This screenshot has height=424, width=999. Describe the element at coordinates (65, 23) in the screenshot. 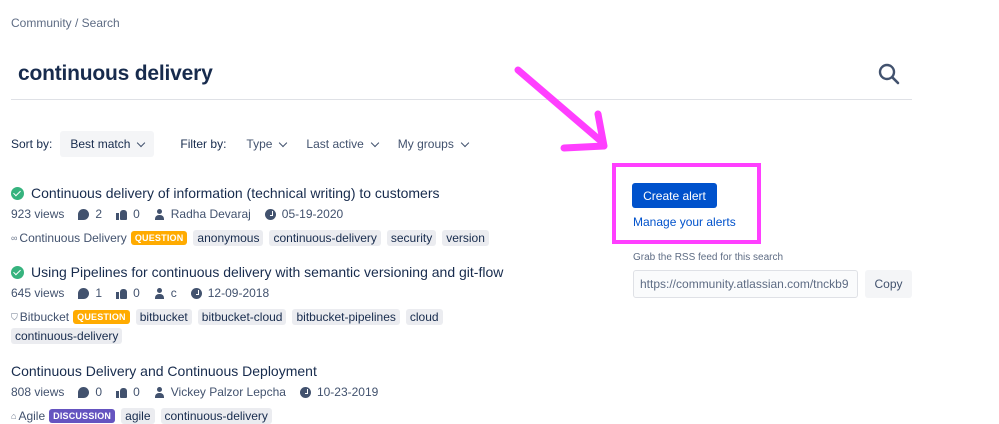

I see `breadcrumb: Community / Search` at that location.